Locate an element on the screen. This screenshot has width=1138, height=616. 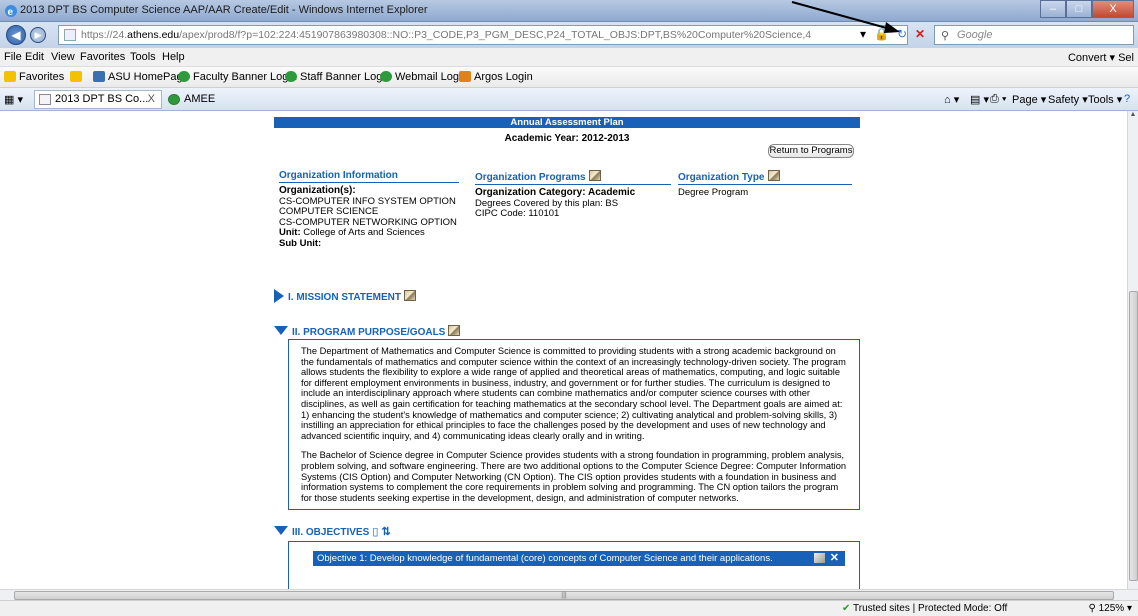
link-icon is located at coordinates (99, 76).